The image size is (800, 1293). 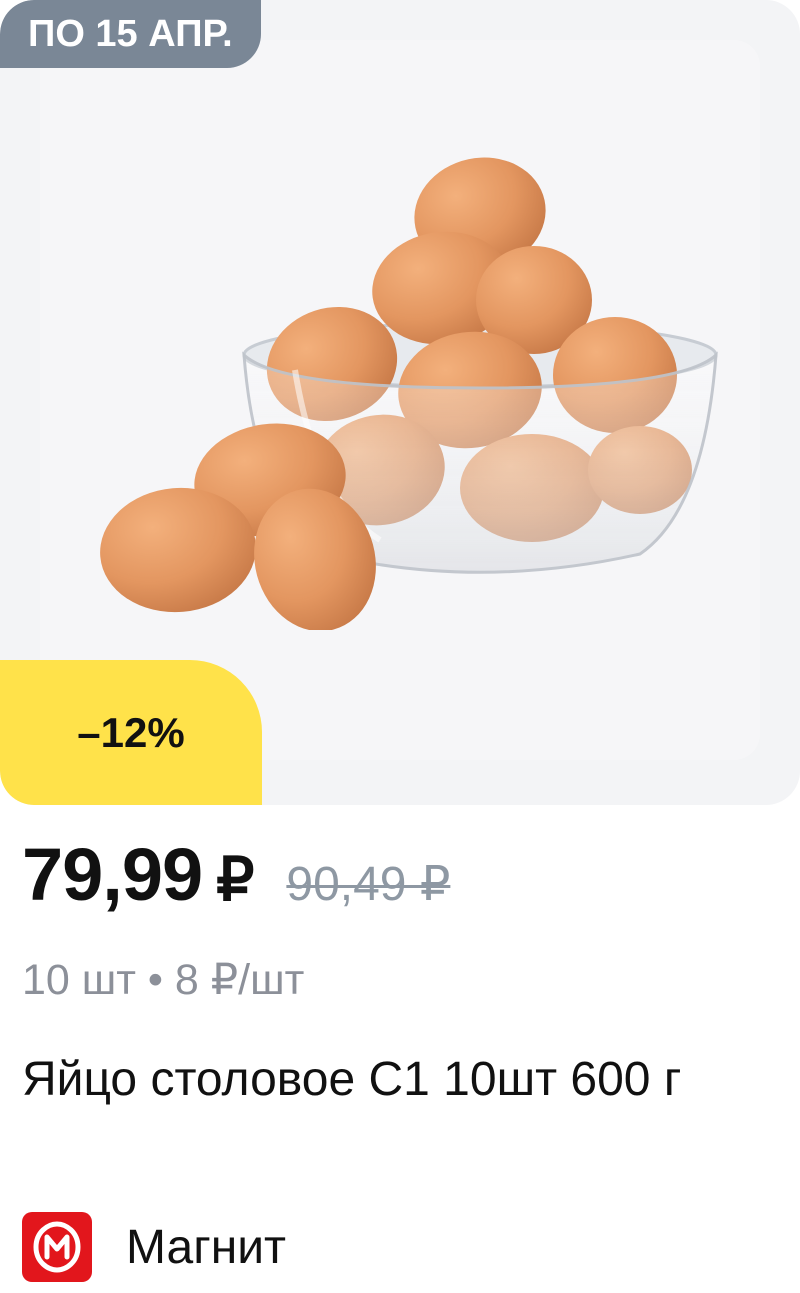 I want to click on store-info: Магнит, so click(x=154, y=1247).